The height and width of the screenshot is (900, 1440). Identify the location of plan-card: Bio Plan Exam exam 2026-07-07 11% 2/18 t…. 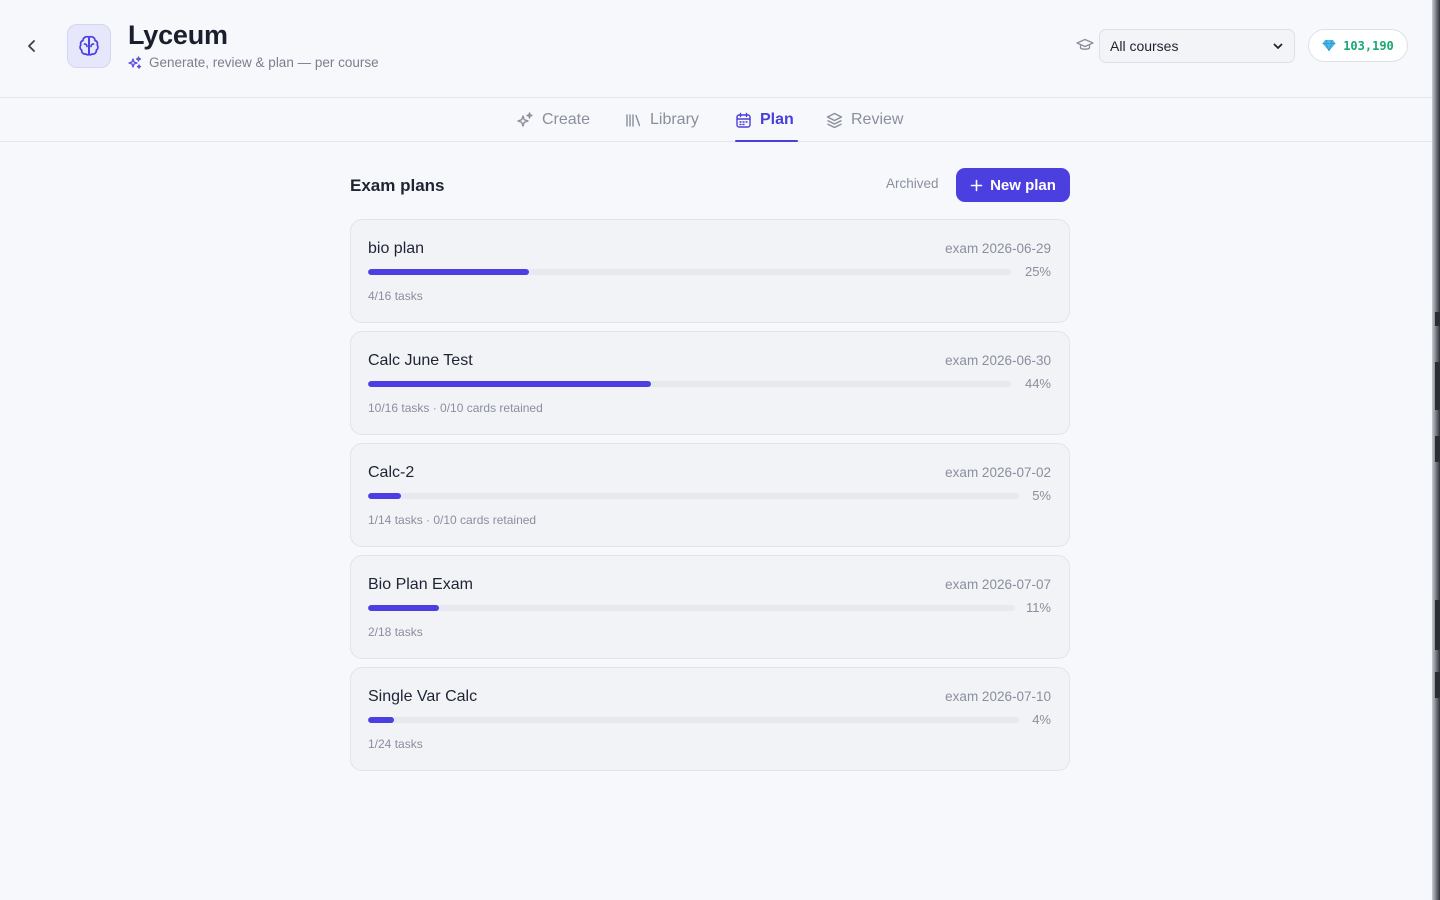
(710, 607).